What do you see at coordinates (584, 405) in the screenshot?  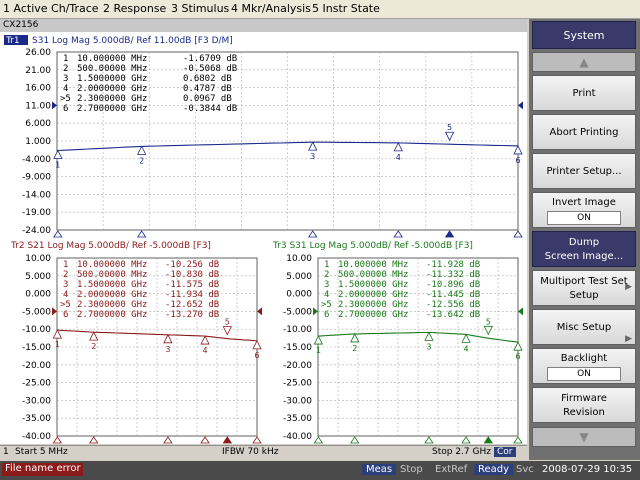 I see `firmware-revision-button: Firmware Revision` at bounding box center [584, 405].